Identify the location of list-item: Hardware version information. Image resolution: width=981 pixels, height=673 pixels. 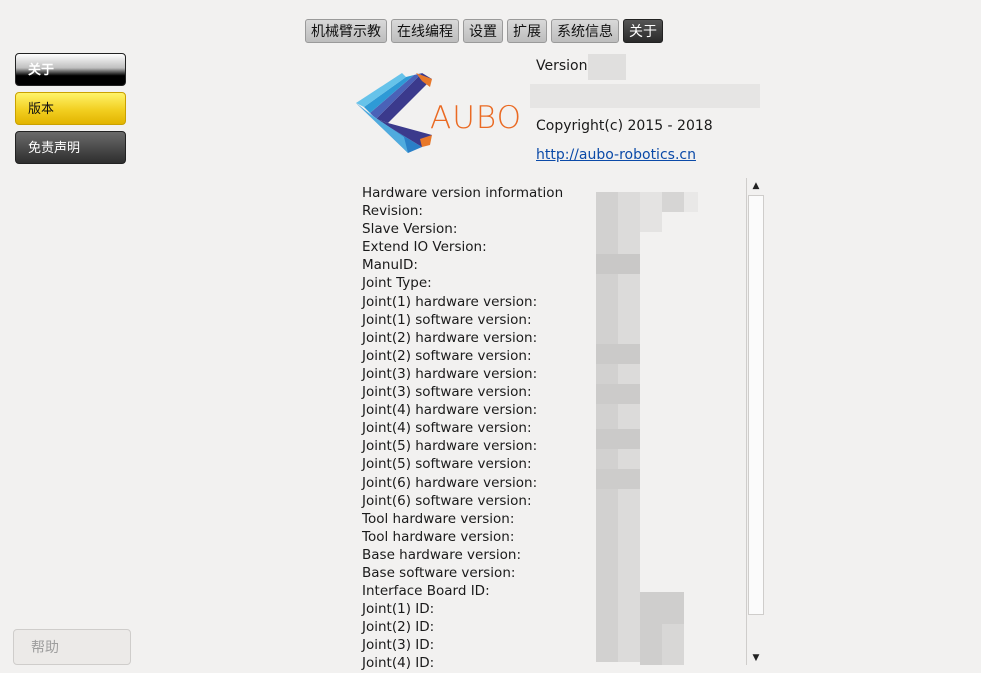
(463, 193).